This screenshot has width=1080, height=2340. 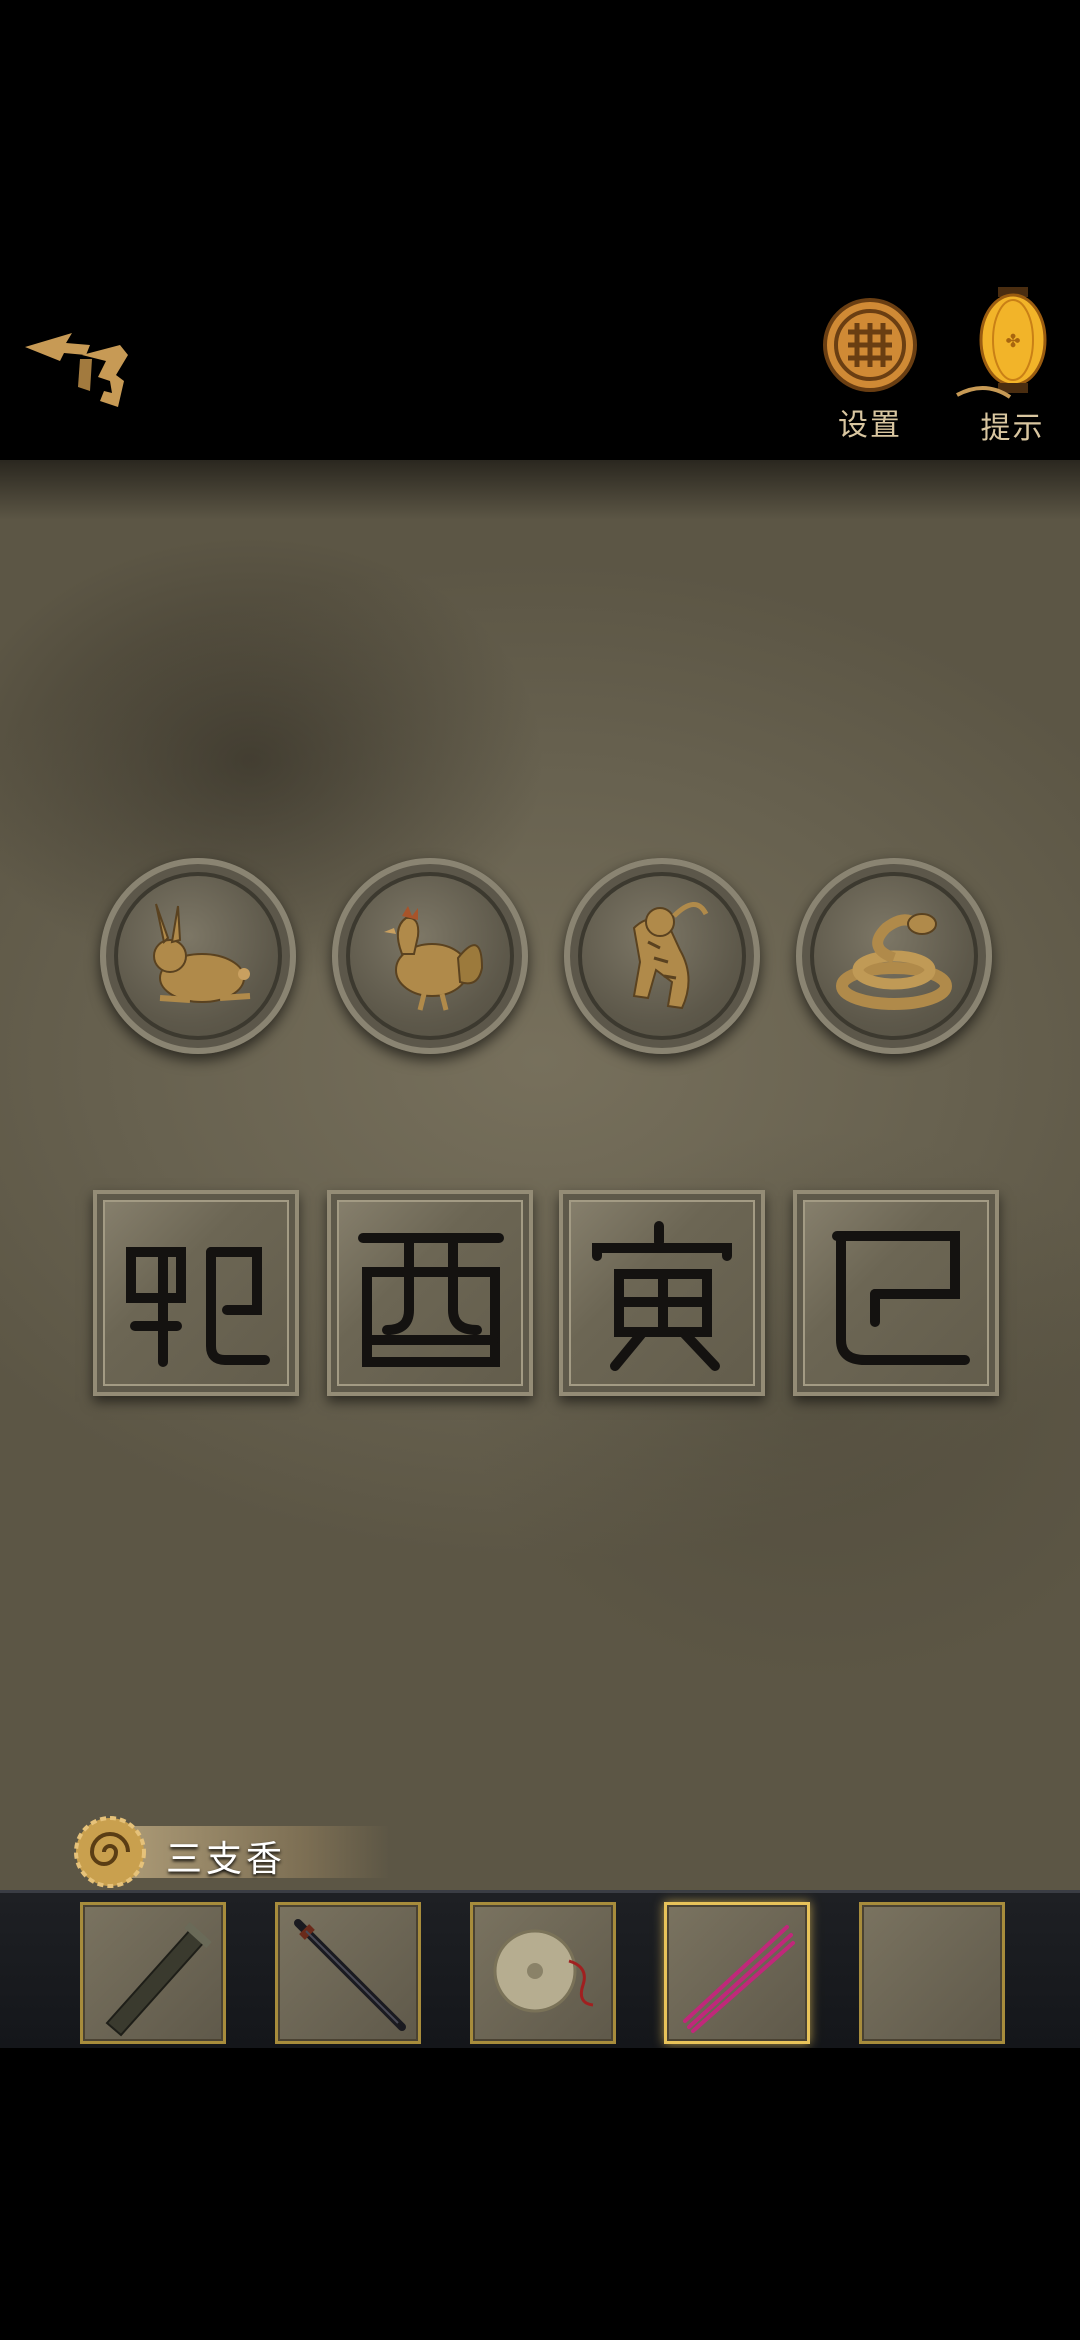 I want to click on selected-item-banner: 三支香, so click(x=230, y=1852).